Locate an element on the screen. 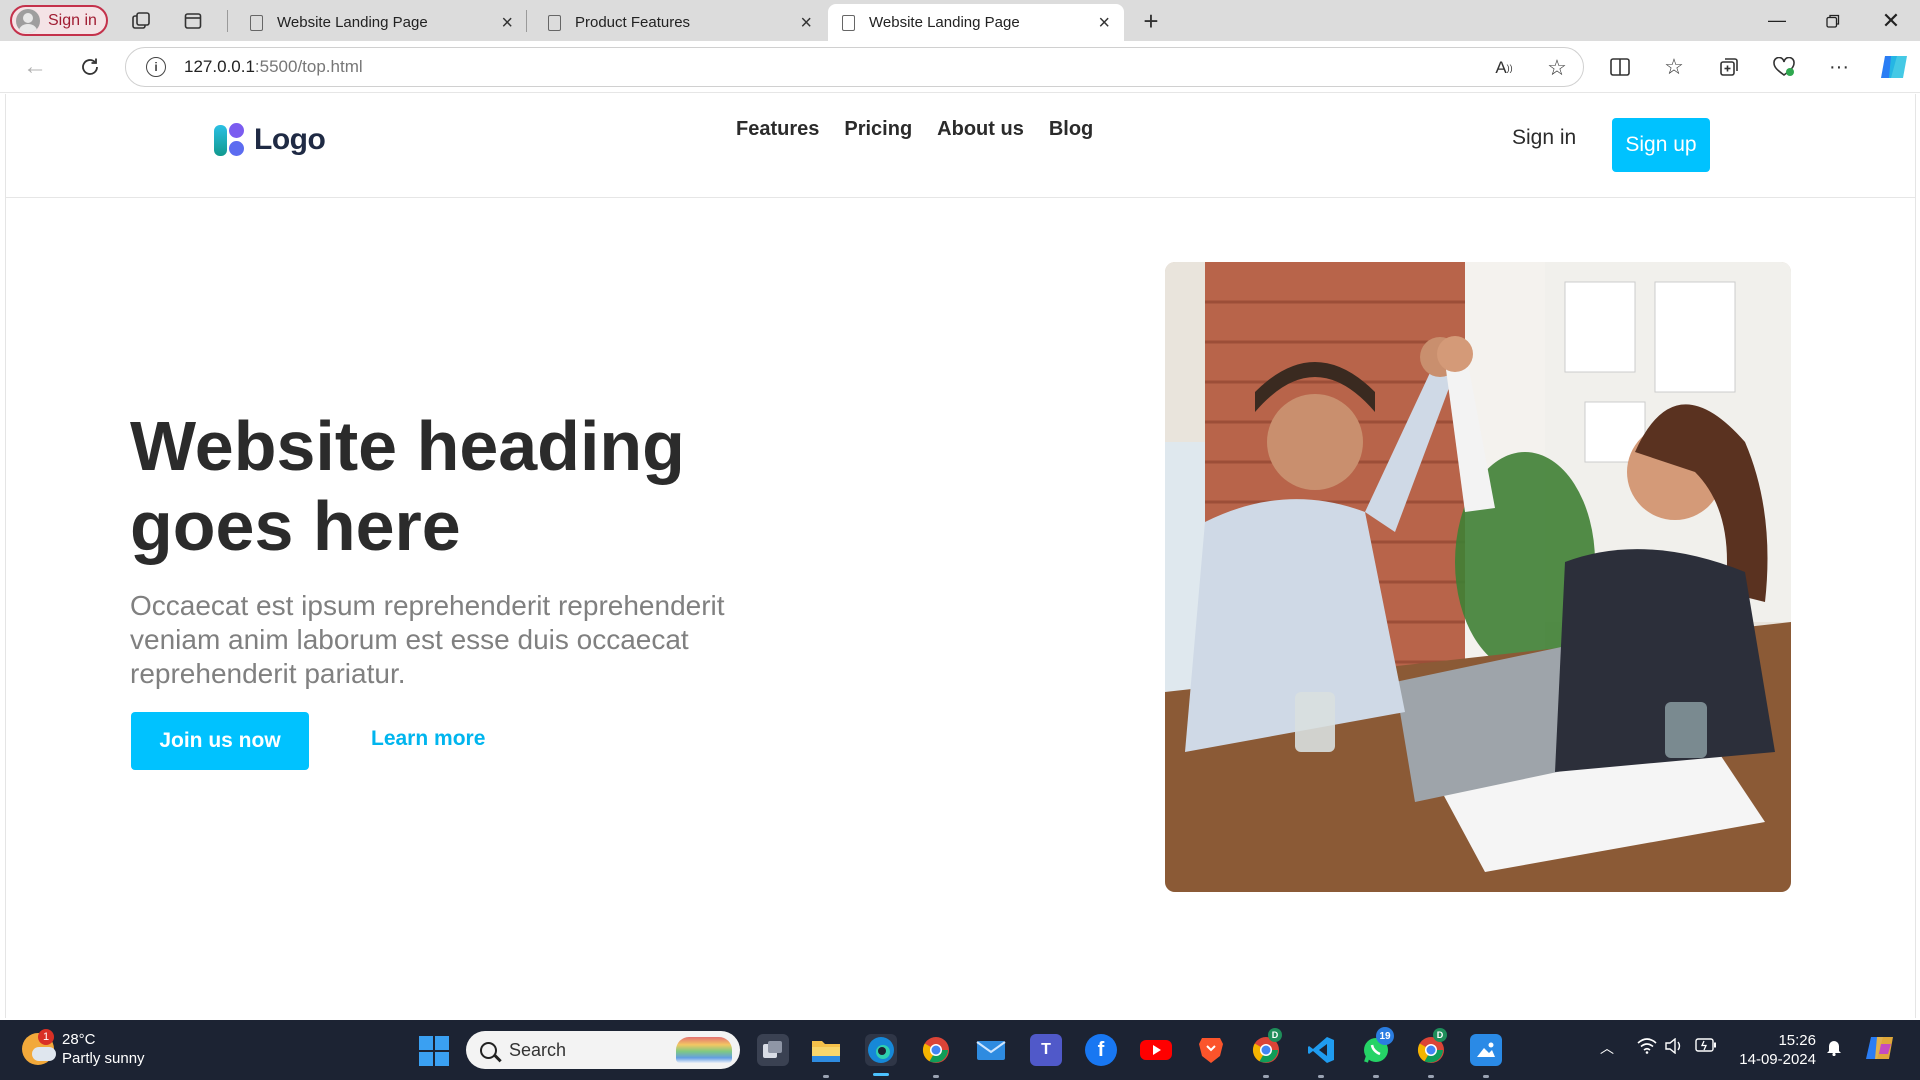 The width and height of the screenshot is (1920, 1080). read-aloud-icon: A)) is located at coordinates (1504, 68).